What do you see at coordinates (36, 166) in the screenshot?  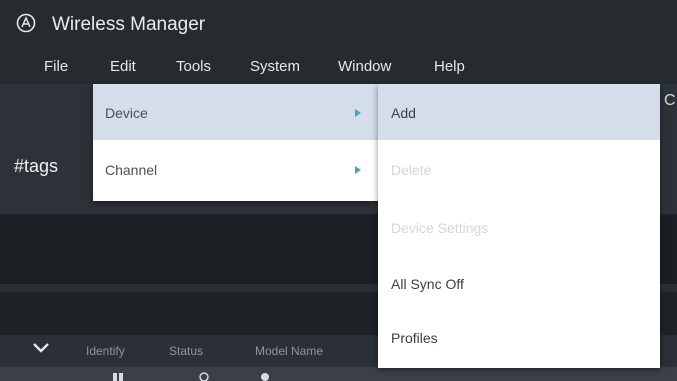 I see `tags-label: #tags` at bounding box center [36, 166].